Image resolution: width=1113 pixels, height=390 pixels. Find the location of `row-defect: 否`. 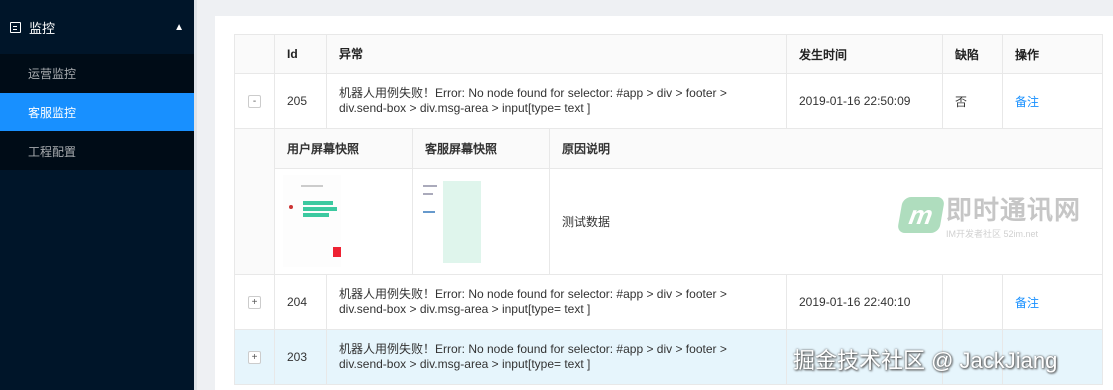

row-defect: 否 is located at coordinates (973, 101).